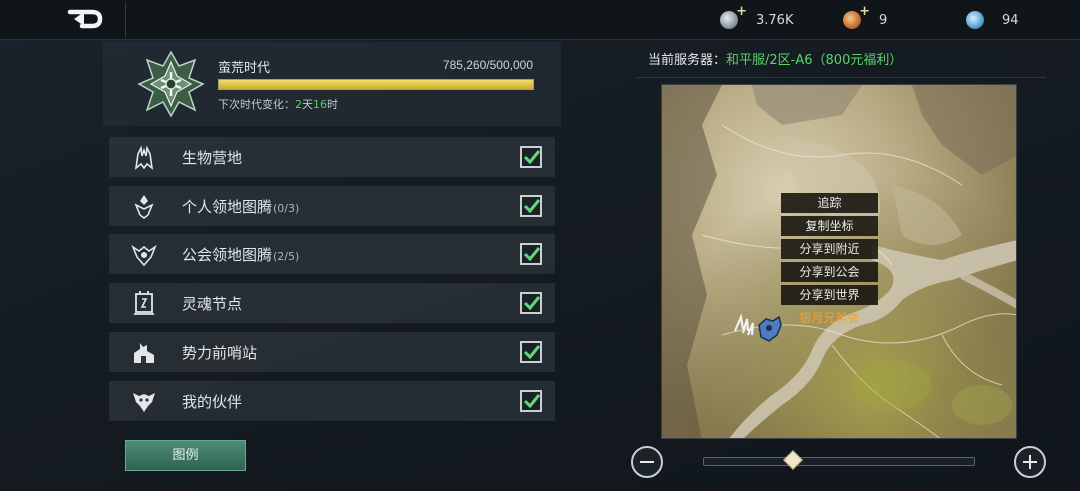 The image size is (1080, 491). I want to click on filter-label: 灵魂节点, so click(212, 304).